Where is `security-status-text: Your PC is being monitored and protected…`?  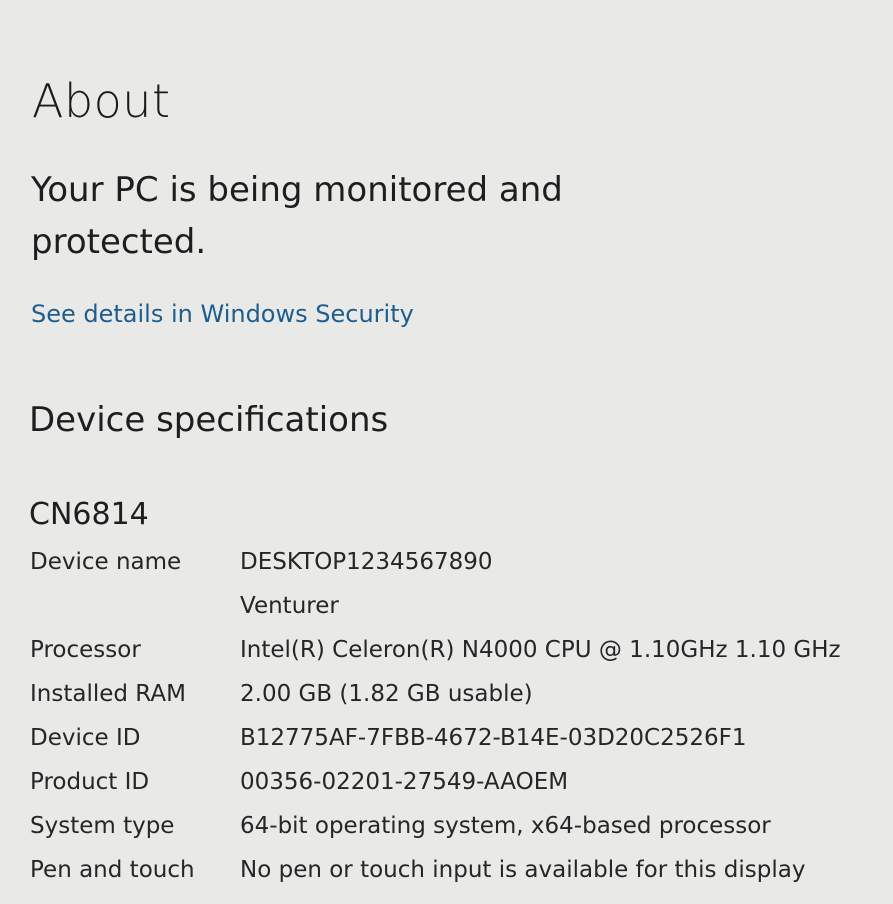 security-status-text: Your PC is being monitored and protected… is located at coordinates (297, 216).